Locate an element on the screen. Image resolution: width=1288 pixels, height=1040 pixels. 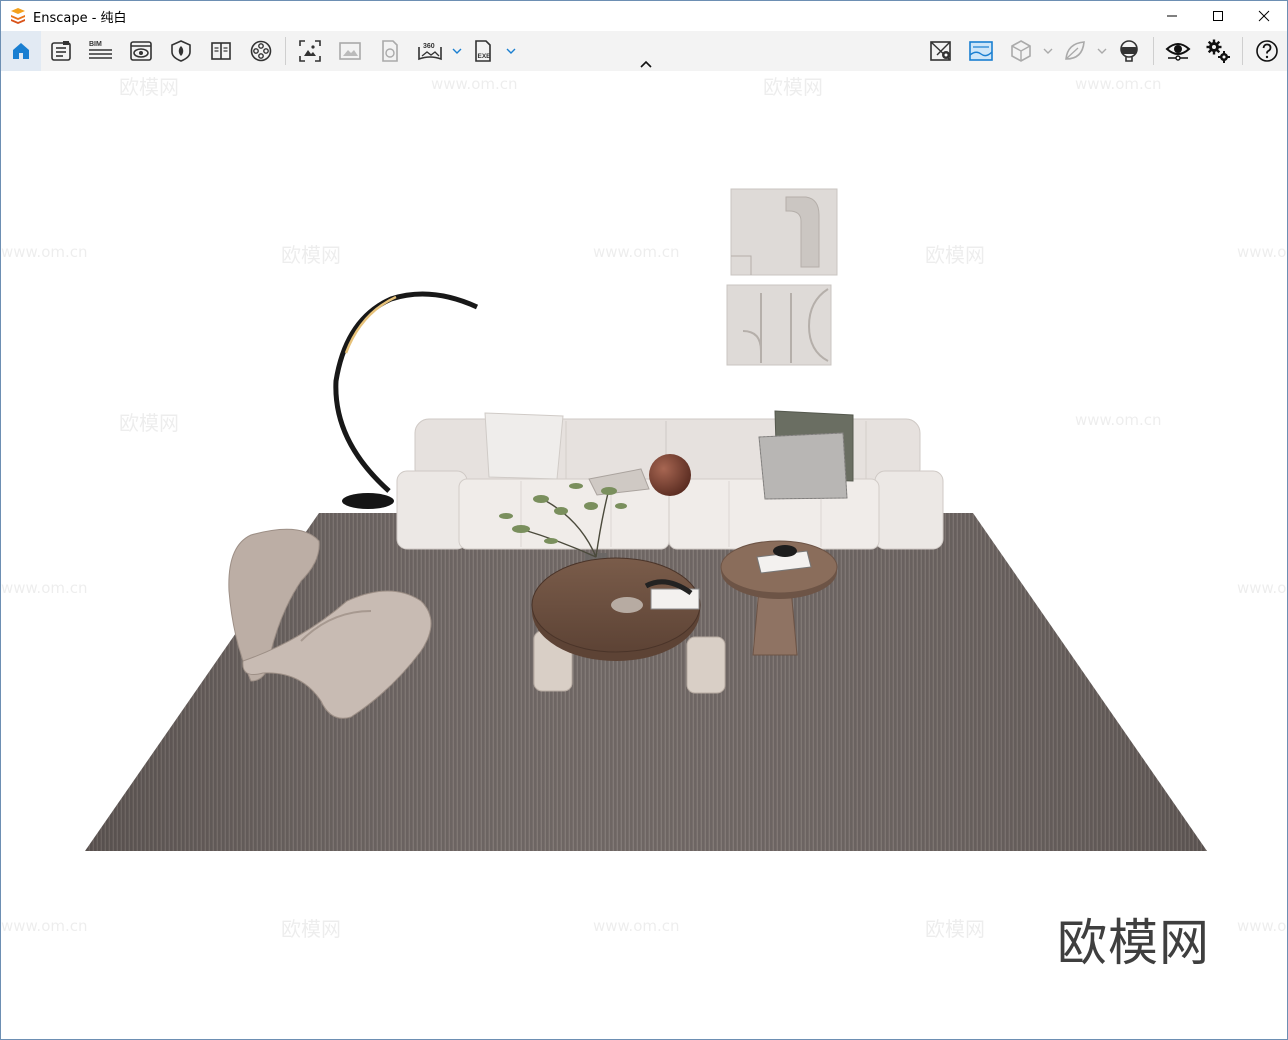
help-button is located at coordinates (1267, 51).